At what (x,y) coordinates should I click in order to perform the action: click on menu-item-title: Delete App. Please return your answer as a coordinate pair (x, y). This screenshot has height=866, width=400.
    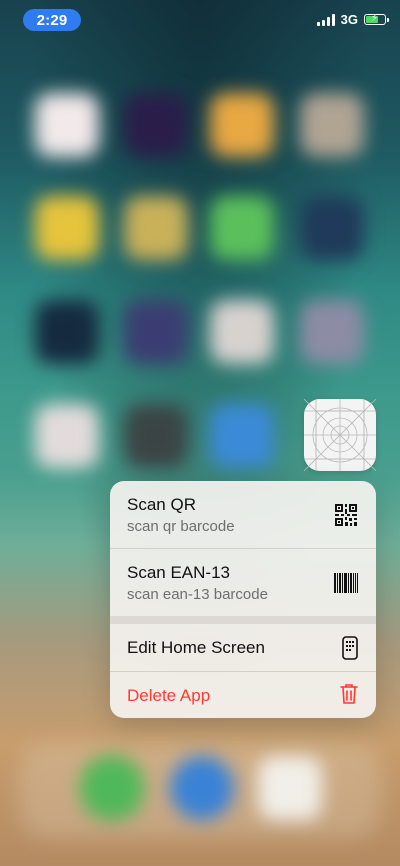
    Looking at the image, I should click on (169, 695).